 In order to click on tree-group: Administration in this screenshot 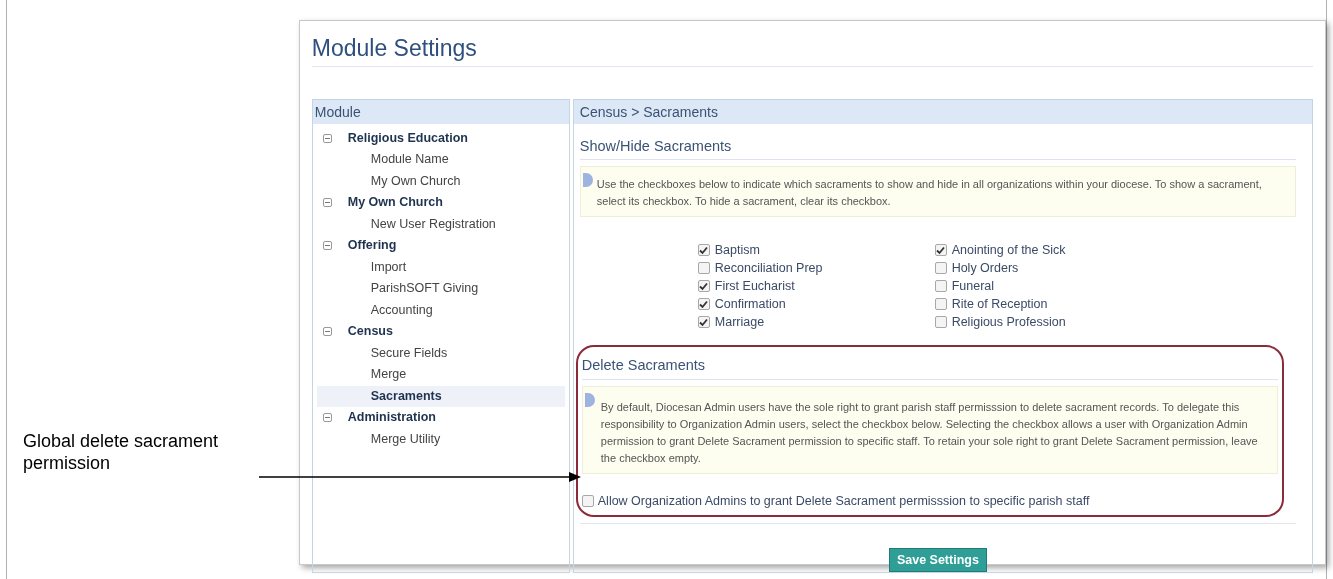, I will do `click(391, 418)`.